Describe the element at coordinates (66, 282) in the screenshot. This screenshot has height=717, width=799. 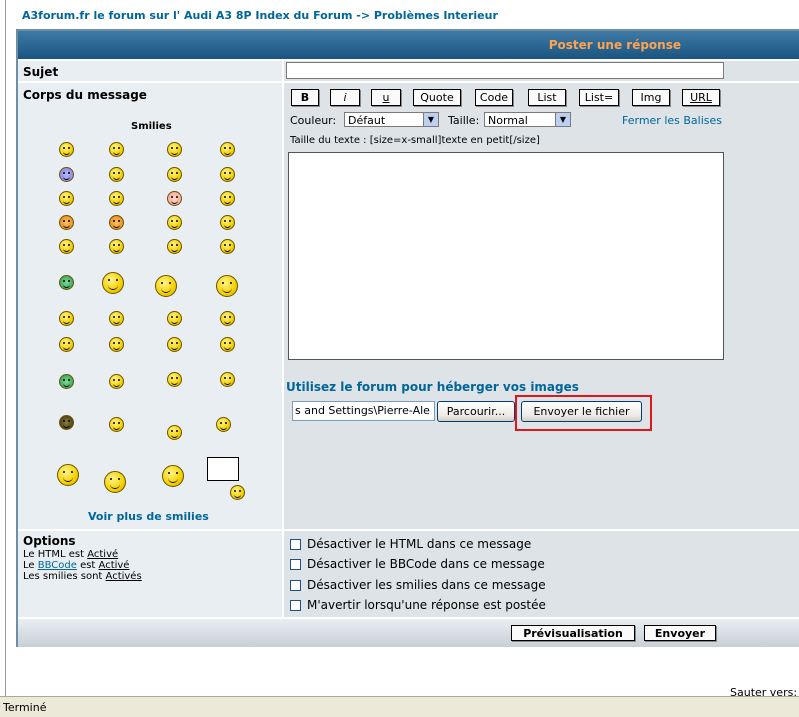
I see `green-smiley-icon` at that location.